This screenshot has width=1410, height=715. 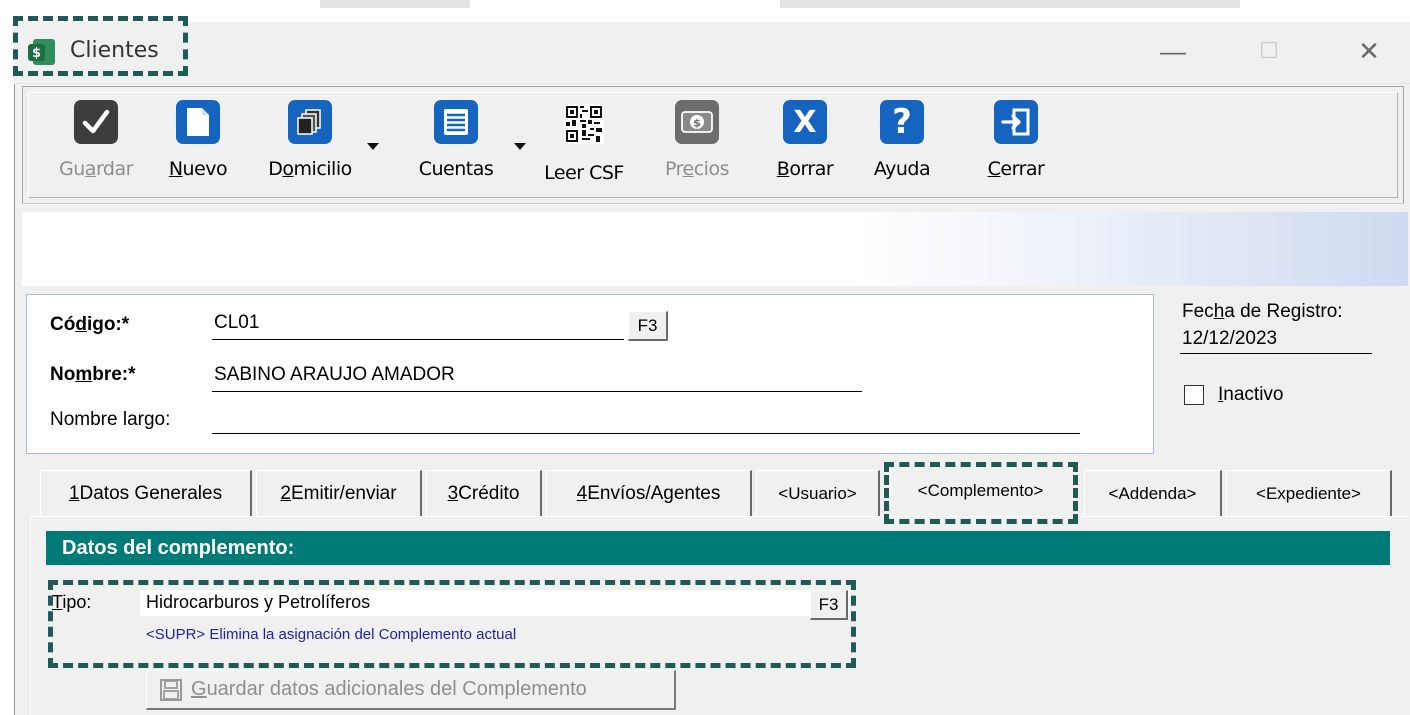 I want to click on domicilio-dropdown-icon, so click(x=373, y=146).